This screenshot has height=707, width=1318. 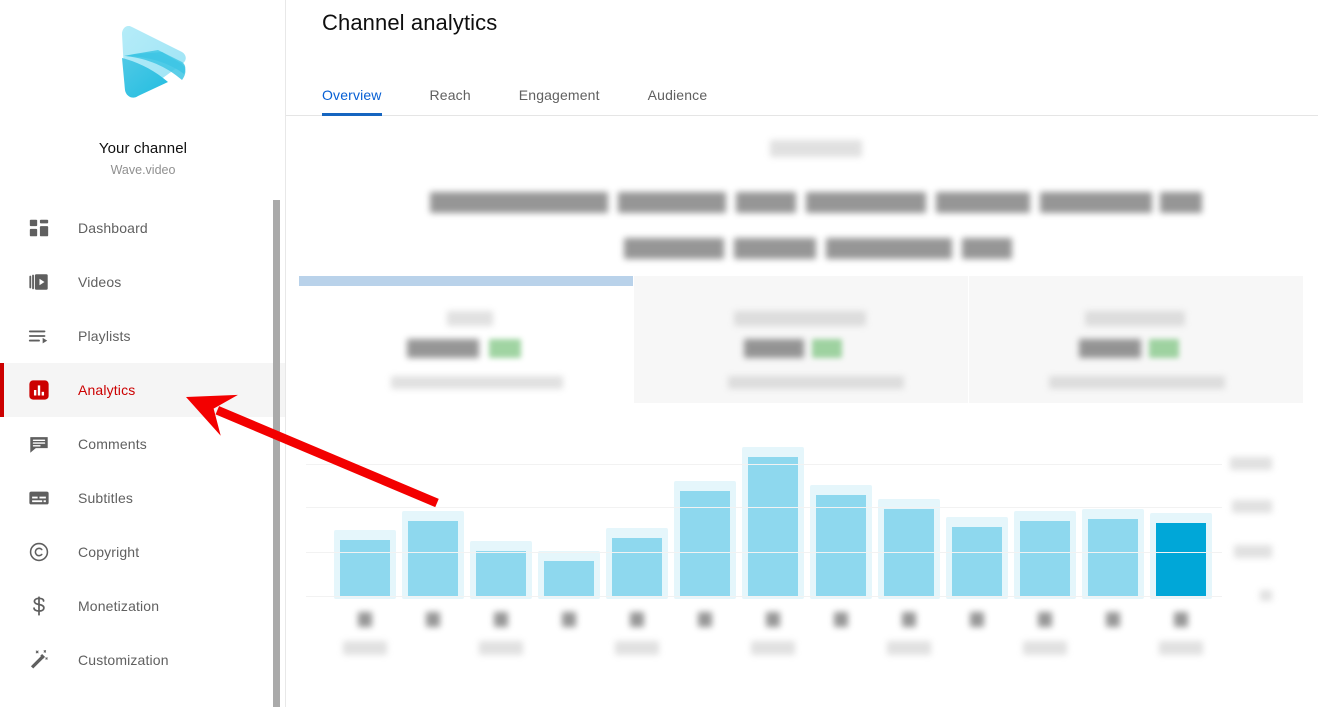 I want to click on sidebar-item-customization: Customization, so click(x=143, y=660).